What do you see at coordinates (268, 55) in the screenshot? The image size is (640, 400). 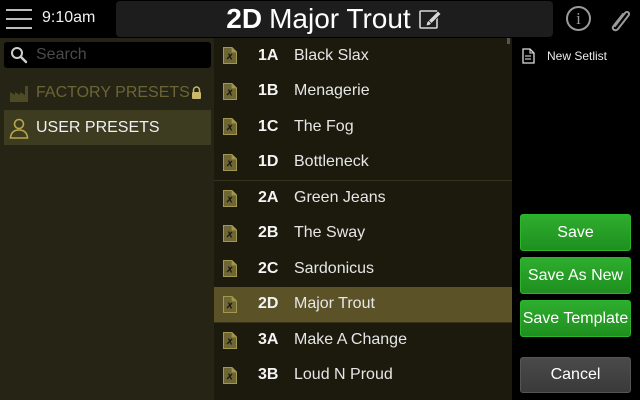 I see `preset-id: 1A` at bounding box center [268, 55].